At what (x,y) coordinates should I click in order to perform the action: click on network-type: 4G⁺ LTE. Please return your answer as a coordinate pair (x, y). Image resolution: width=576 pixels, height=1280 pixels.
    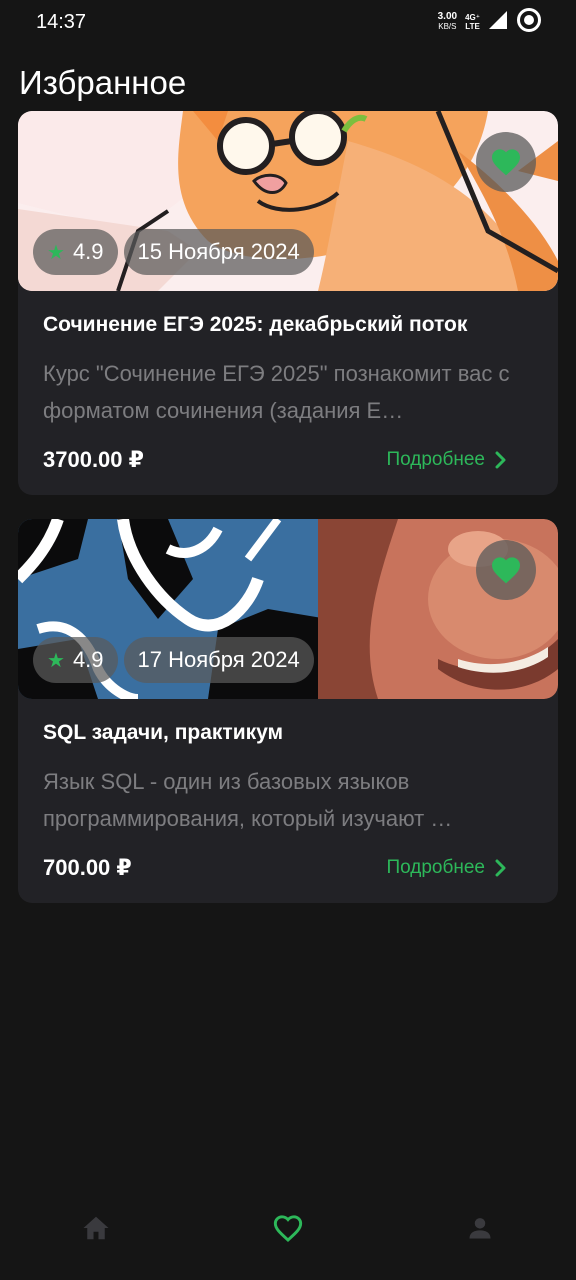
    Looking at the image, I should click on (472, 22).